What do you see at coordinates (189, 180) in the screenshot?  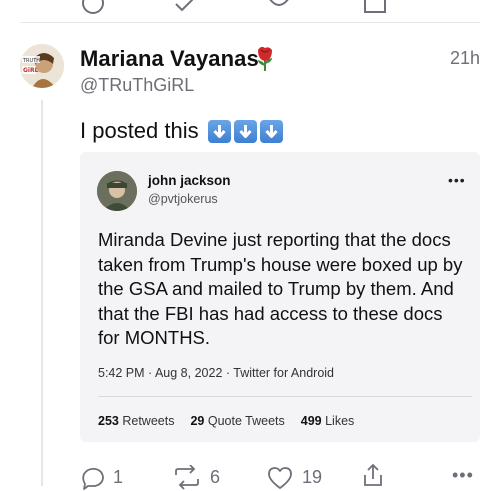 I see `embedded-author-name: john jackson` at bounding box center [189, 180].